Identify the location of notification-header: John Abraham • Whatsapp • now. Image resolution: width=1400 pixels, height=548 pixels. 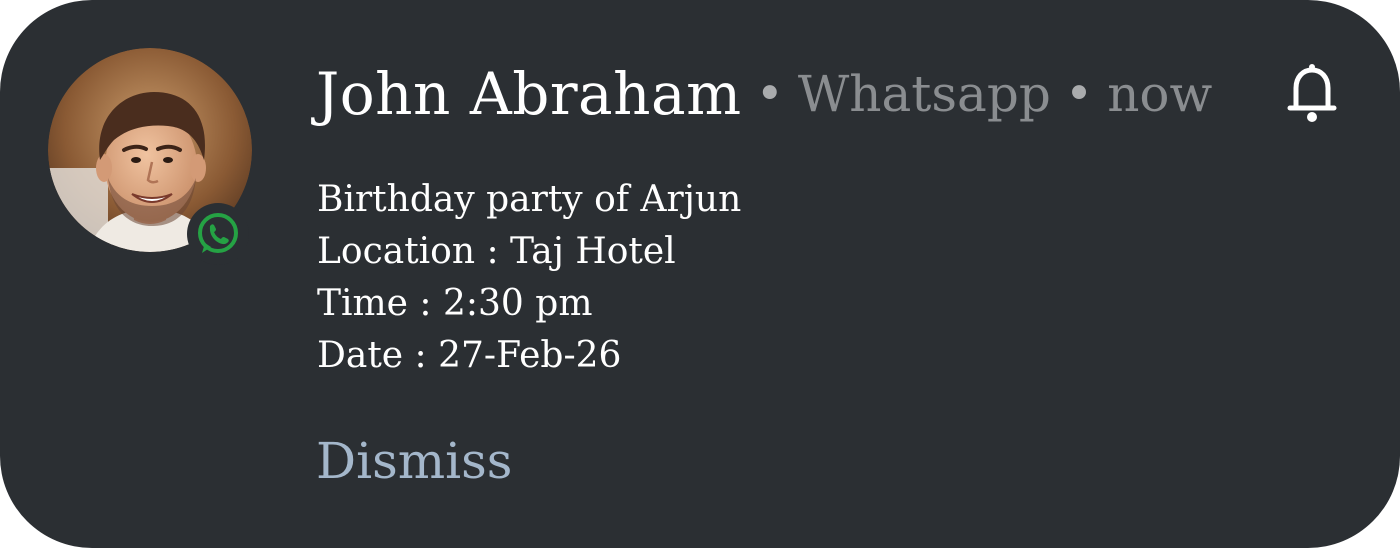
(764, 94).